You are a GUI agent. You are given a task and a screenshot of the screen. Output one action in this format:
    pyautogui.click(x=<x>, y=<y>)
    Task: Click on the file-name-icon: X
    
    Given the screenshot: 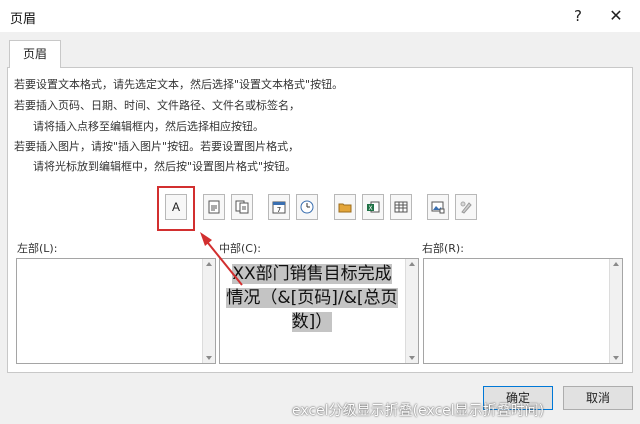 What is the action you would take?
    pyautogui.click(x=373, y=207)
    